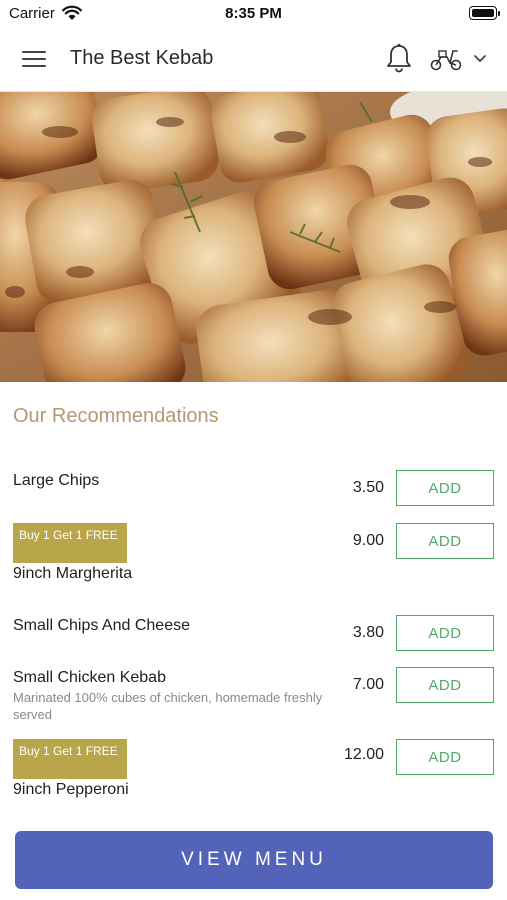  What do you see at coordinates (101, 625) in the screenshot?
I see `item-name: Small Chips And Cheese` at bounding box center [101, 625].